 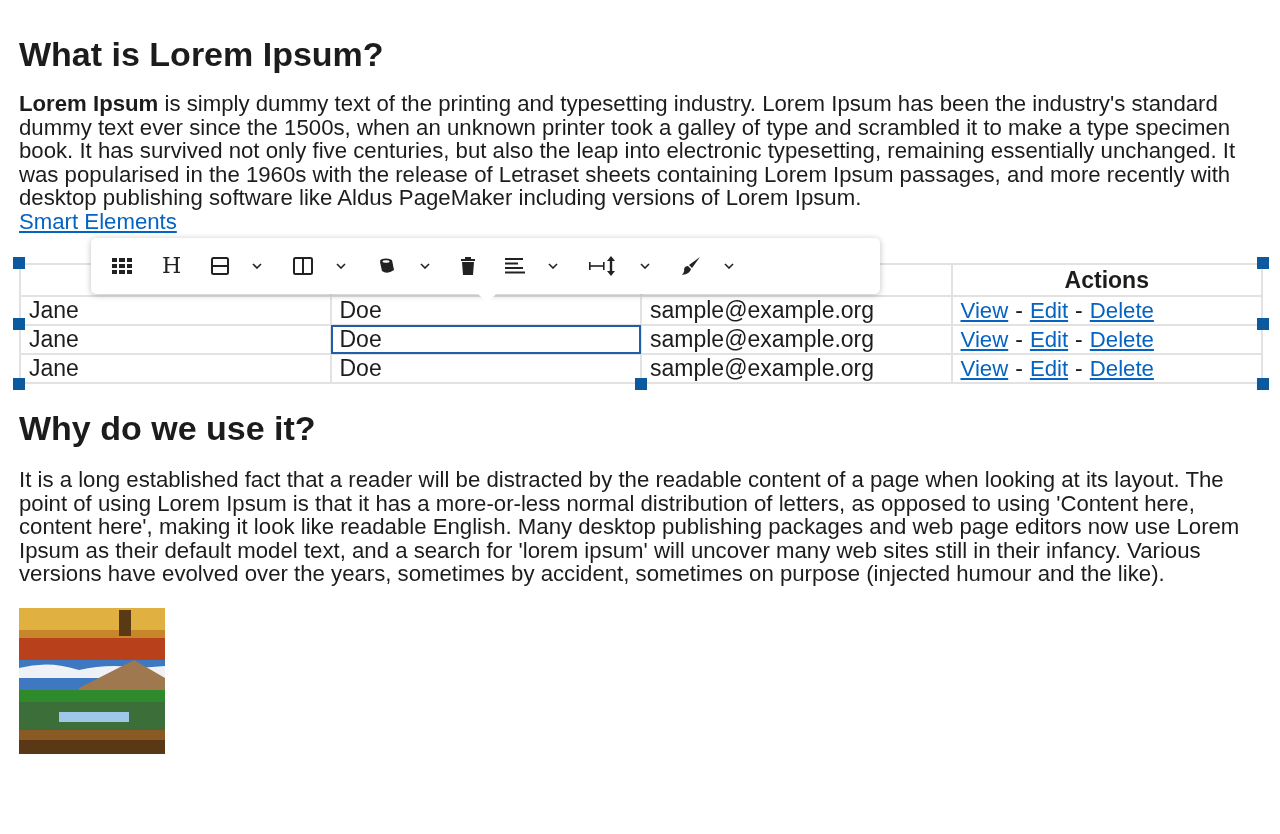 I want to click on columns-icon, so click(x=303, y=266).